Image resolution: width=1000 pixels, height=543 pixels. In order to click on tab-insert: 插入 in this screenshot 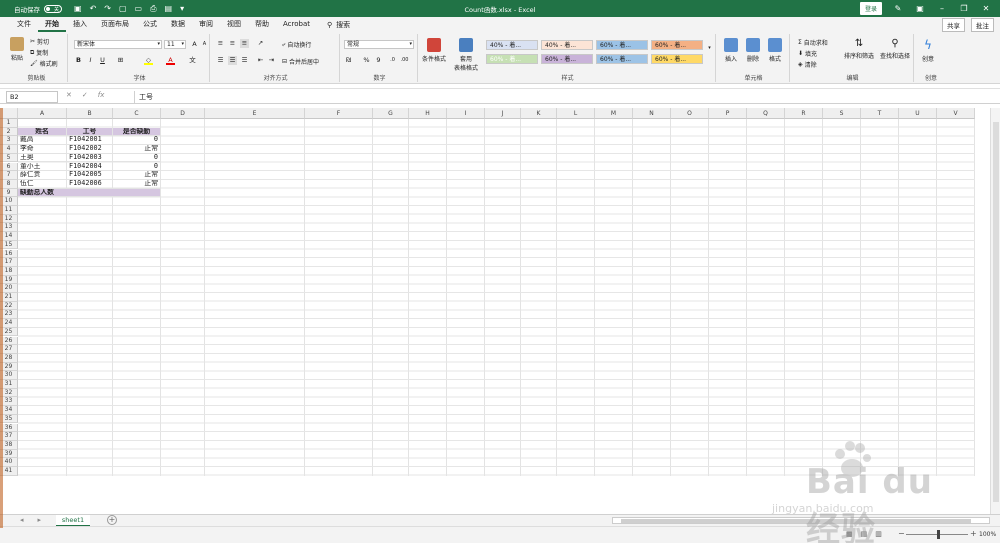, I will do `click(80, 24)`.